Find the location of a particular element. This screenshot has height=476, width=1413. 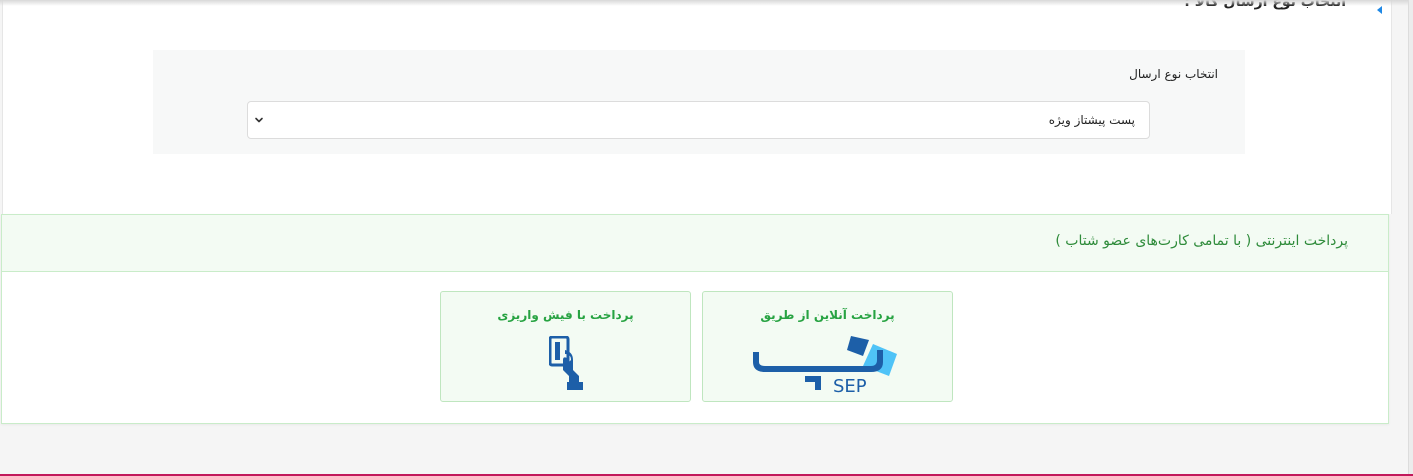

online-payment-sep-button: پرداخت آنلاین از طریق SEP is located at coordinates (827, 346).